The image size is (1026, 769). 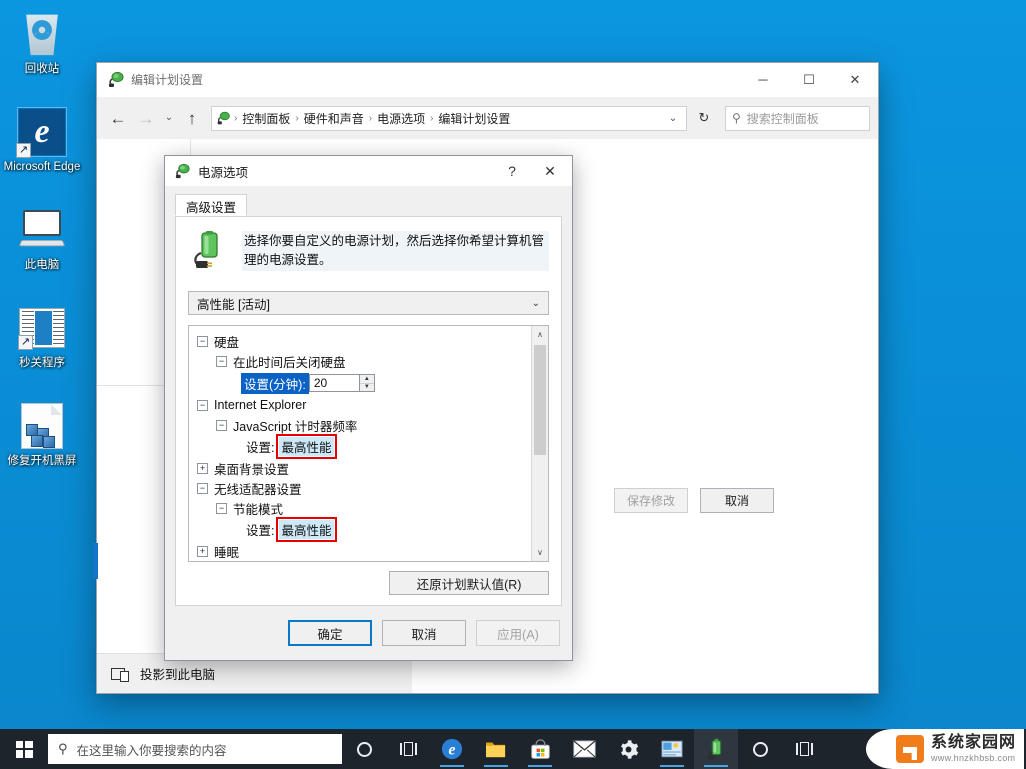 I want to click on task-view-icon-secondary, so click(x=804, y=749).